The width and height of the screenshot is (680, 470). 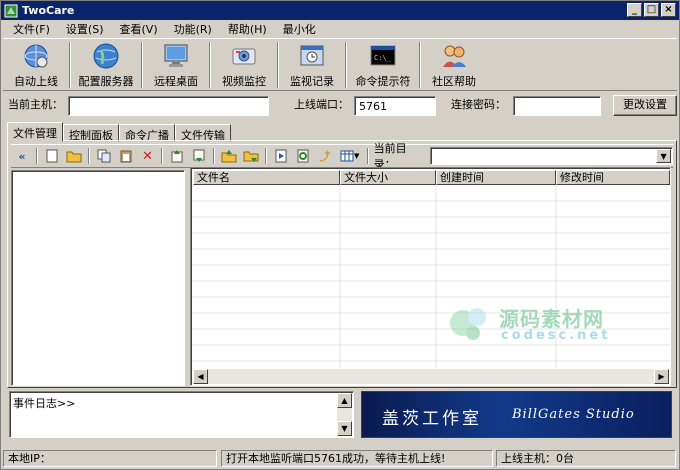 What do you see at coordinates (106, 56) in the screenshot?
I see `config-server-icon` at bounding box center [106, 56].